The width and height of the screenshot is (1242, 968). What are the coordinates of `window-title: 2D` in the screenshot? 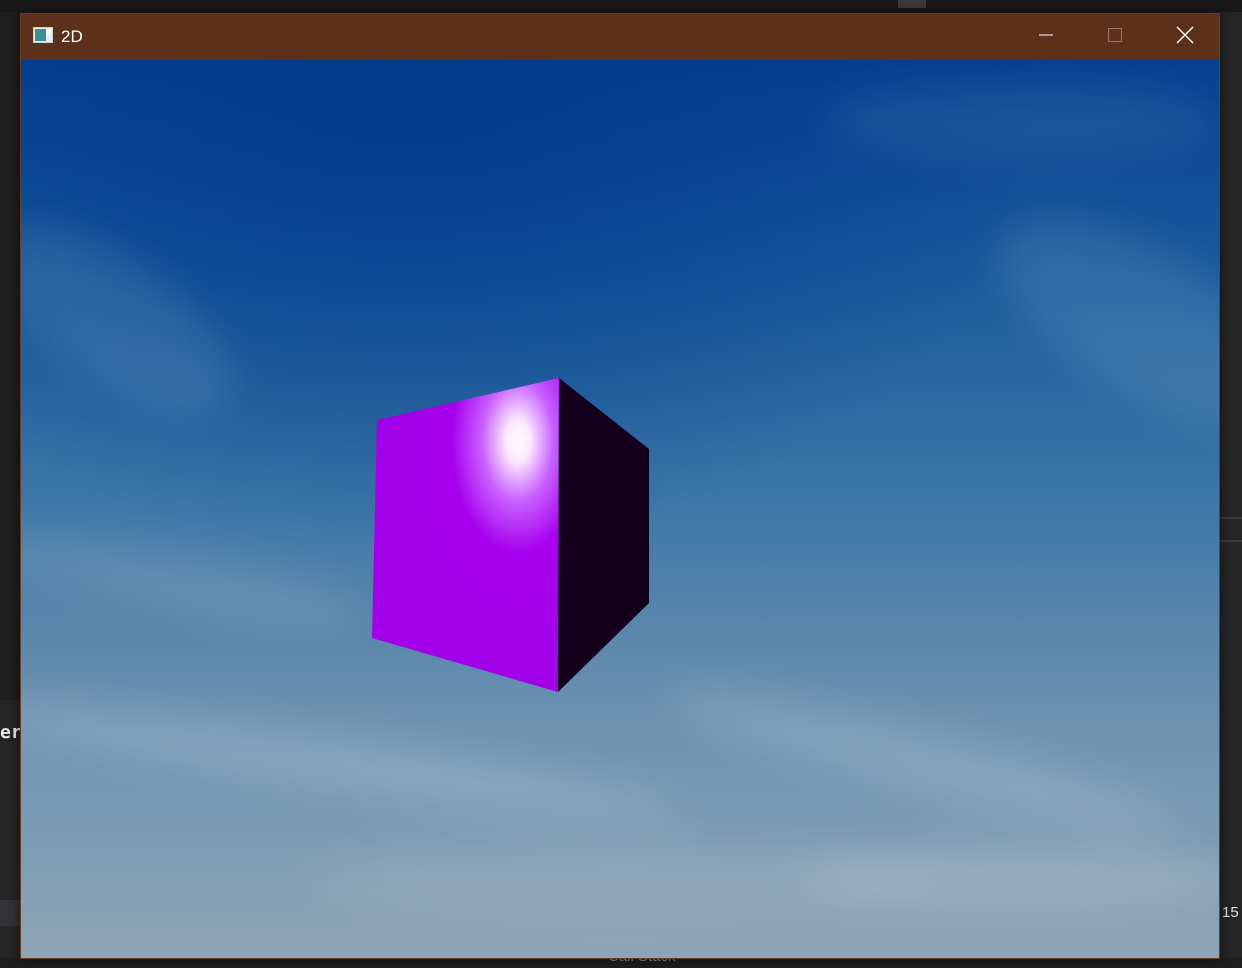 It's located at (72, 36).